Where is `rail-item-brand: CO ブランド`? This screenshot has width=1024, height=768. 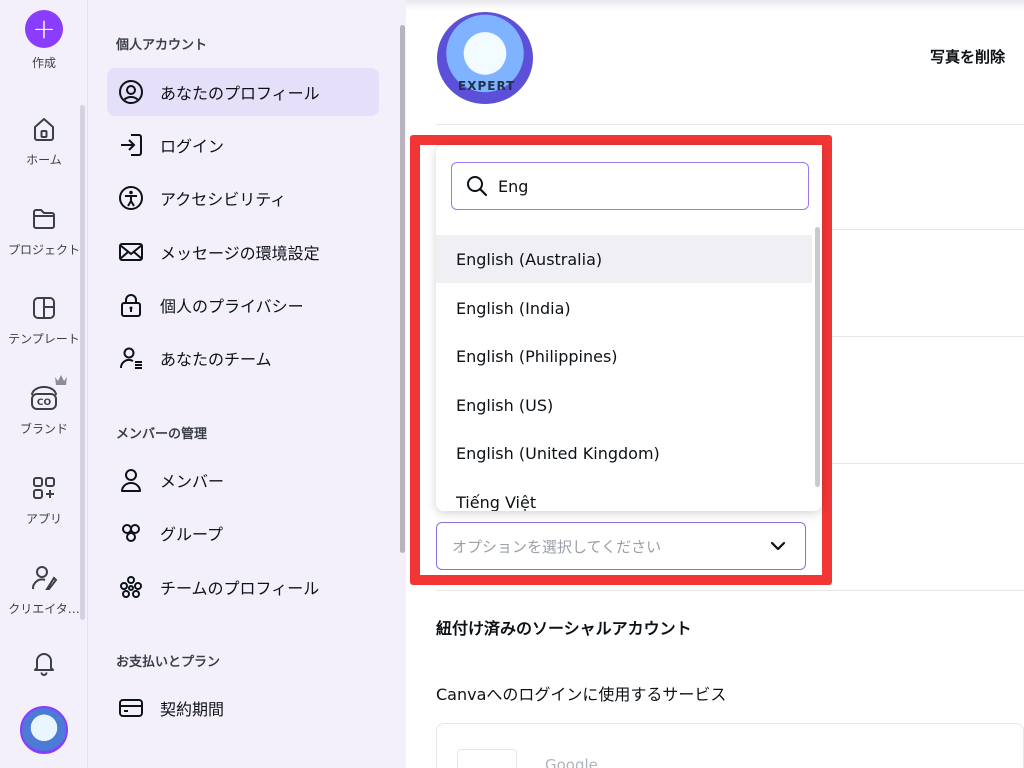 rail-item-brand: CO ブランド is located at coordinates (44, 409).